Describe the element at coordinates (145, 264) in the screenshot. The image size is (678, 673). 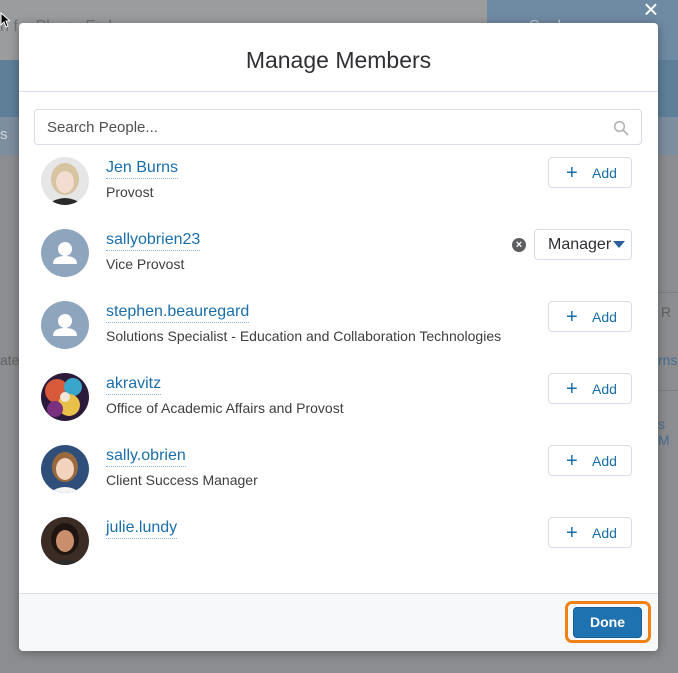
I see `member-title: Vice Provost` at that location.